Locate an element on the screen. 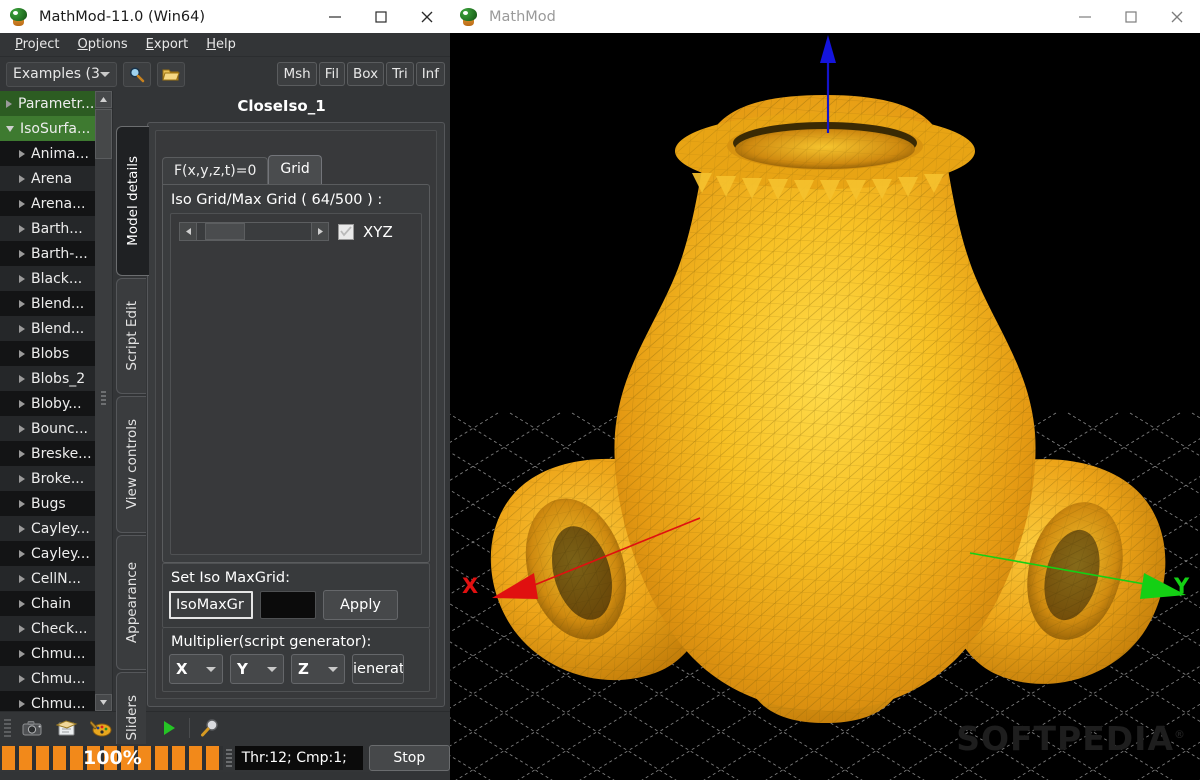 The image size is (1200, 780). iso-grid-slider is located at coordinates (254, 231).